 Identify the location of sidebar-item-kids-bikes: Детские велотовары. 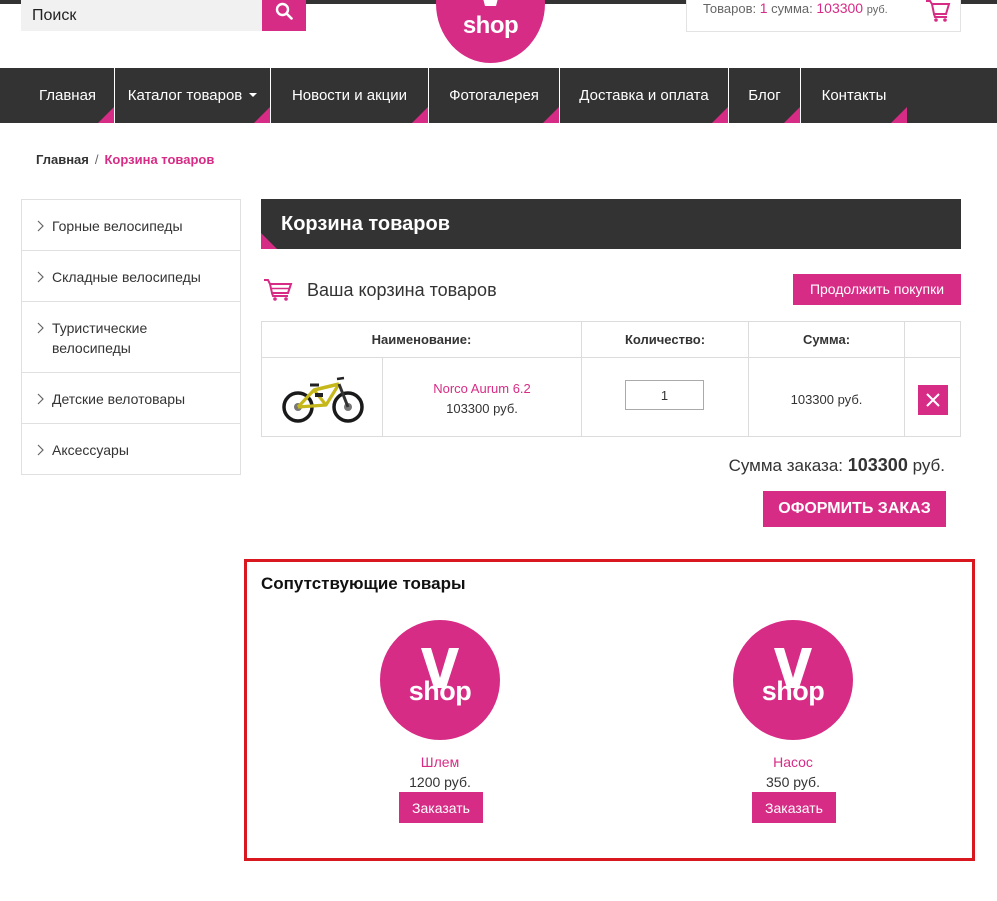
(131, 398).